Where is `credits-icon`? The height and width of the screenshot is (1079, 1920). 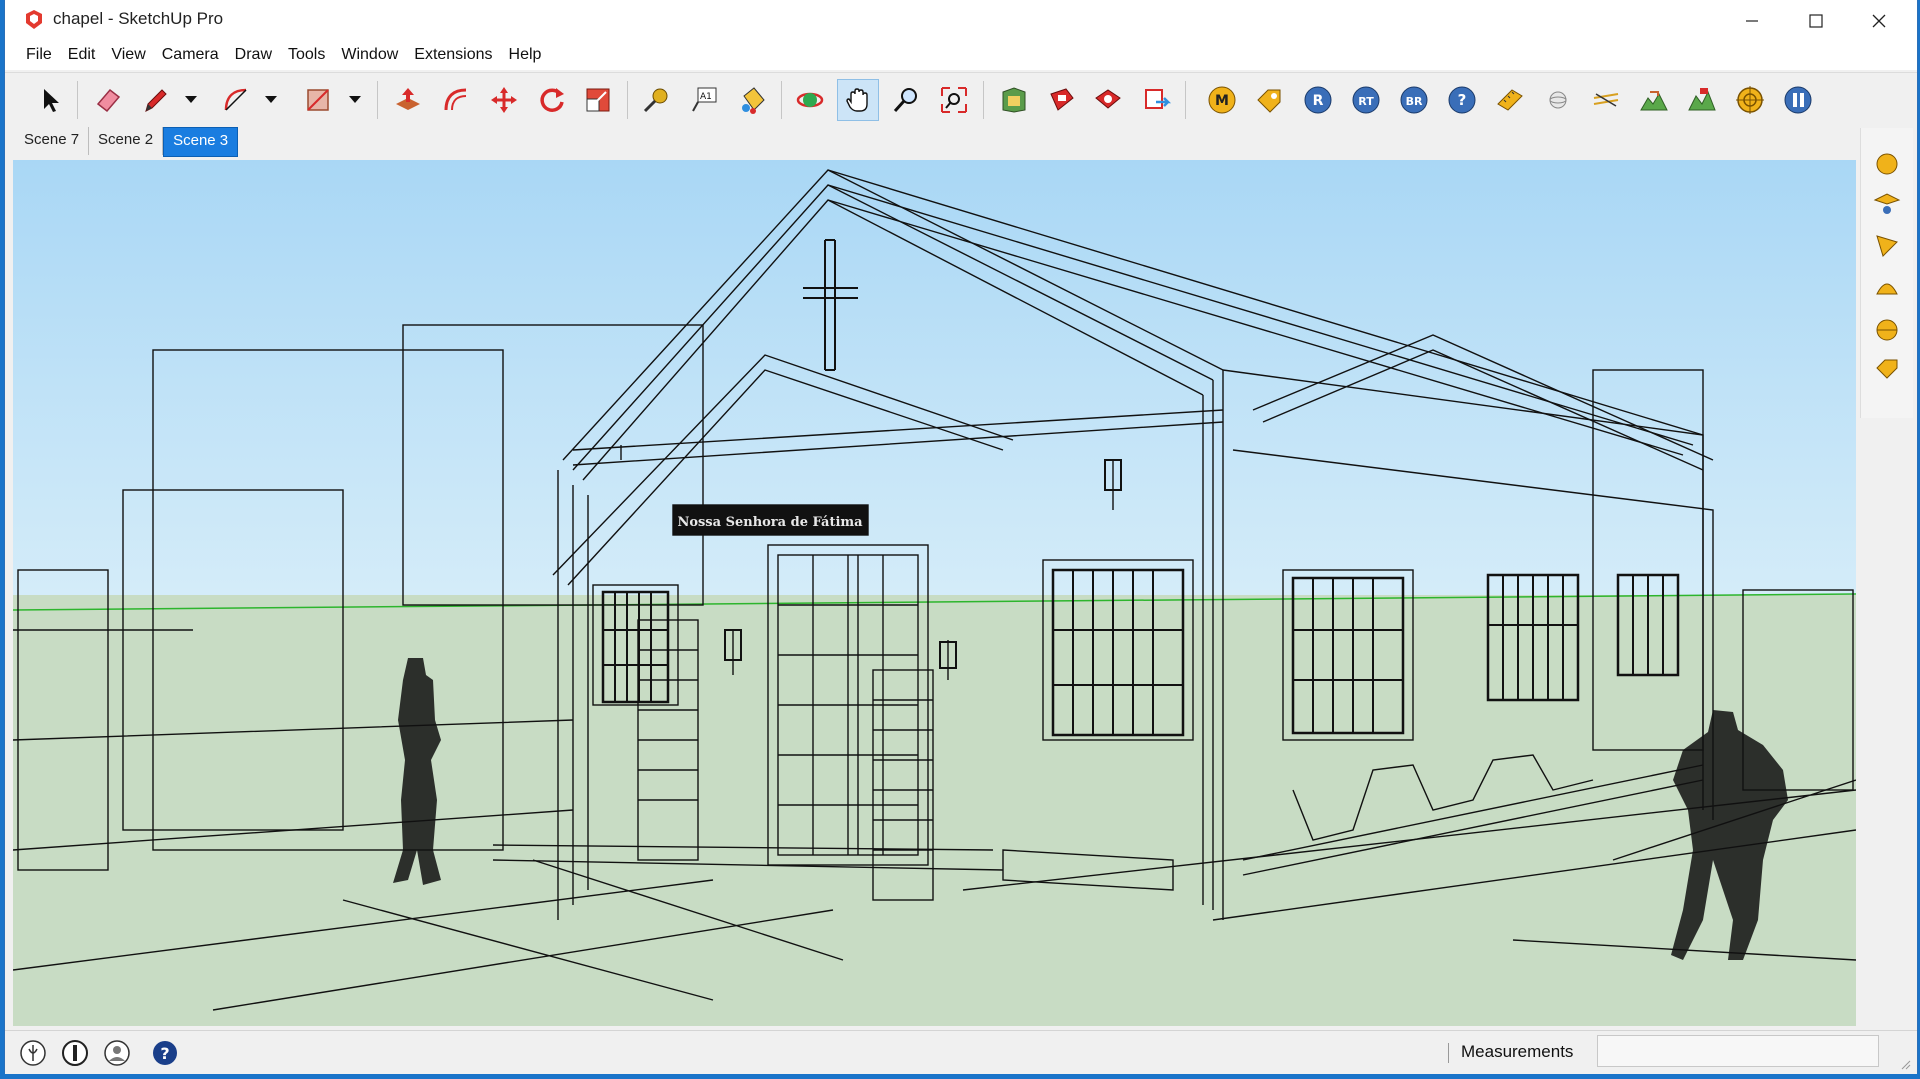 credits-icon is located at coordinates (75, 1053).